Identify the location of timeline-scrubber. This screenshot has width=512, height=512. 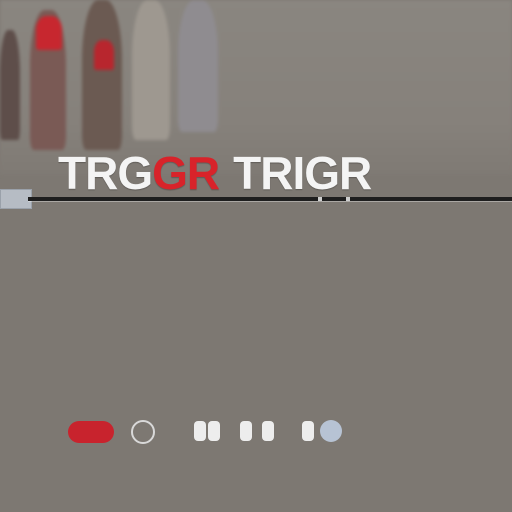
(256, 199).